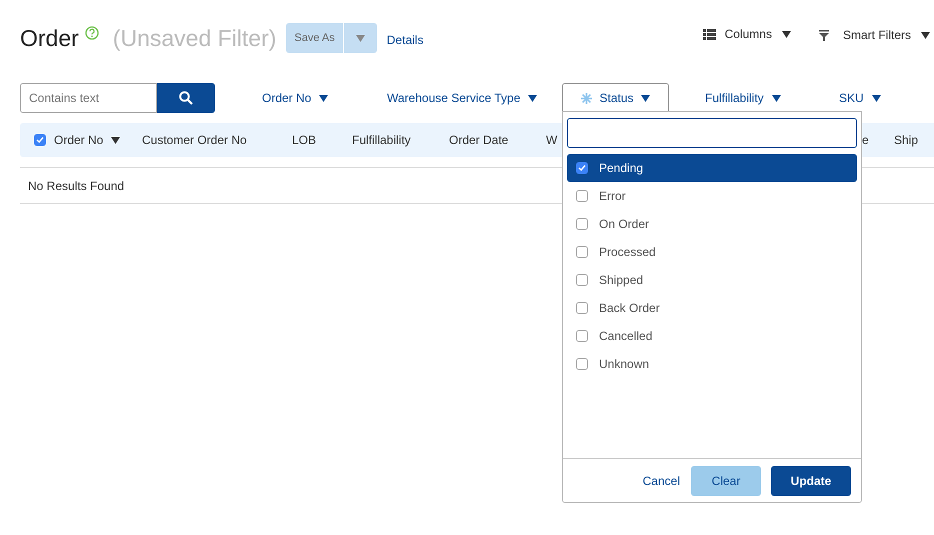  I want to click on column-header: Order No, so click(98, 140).